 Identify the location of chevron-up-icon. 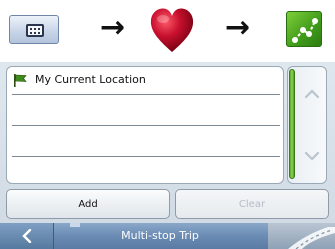
(312, 94).